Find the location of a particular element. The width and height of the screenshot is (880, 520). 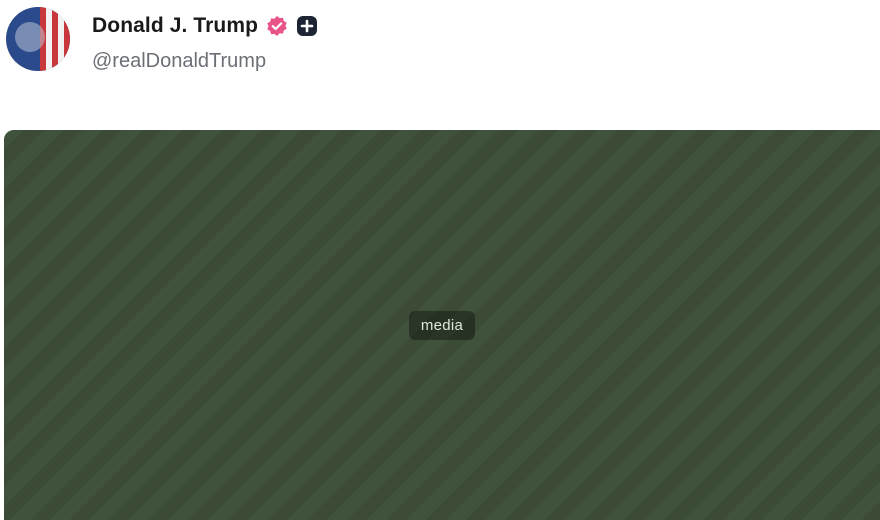

author-name-row: Donald J. Trump is located at coordinates (205, 26).